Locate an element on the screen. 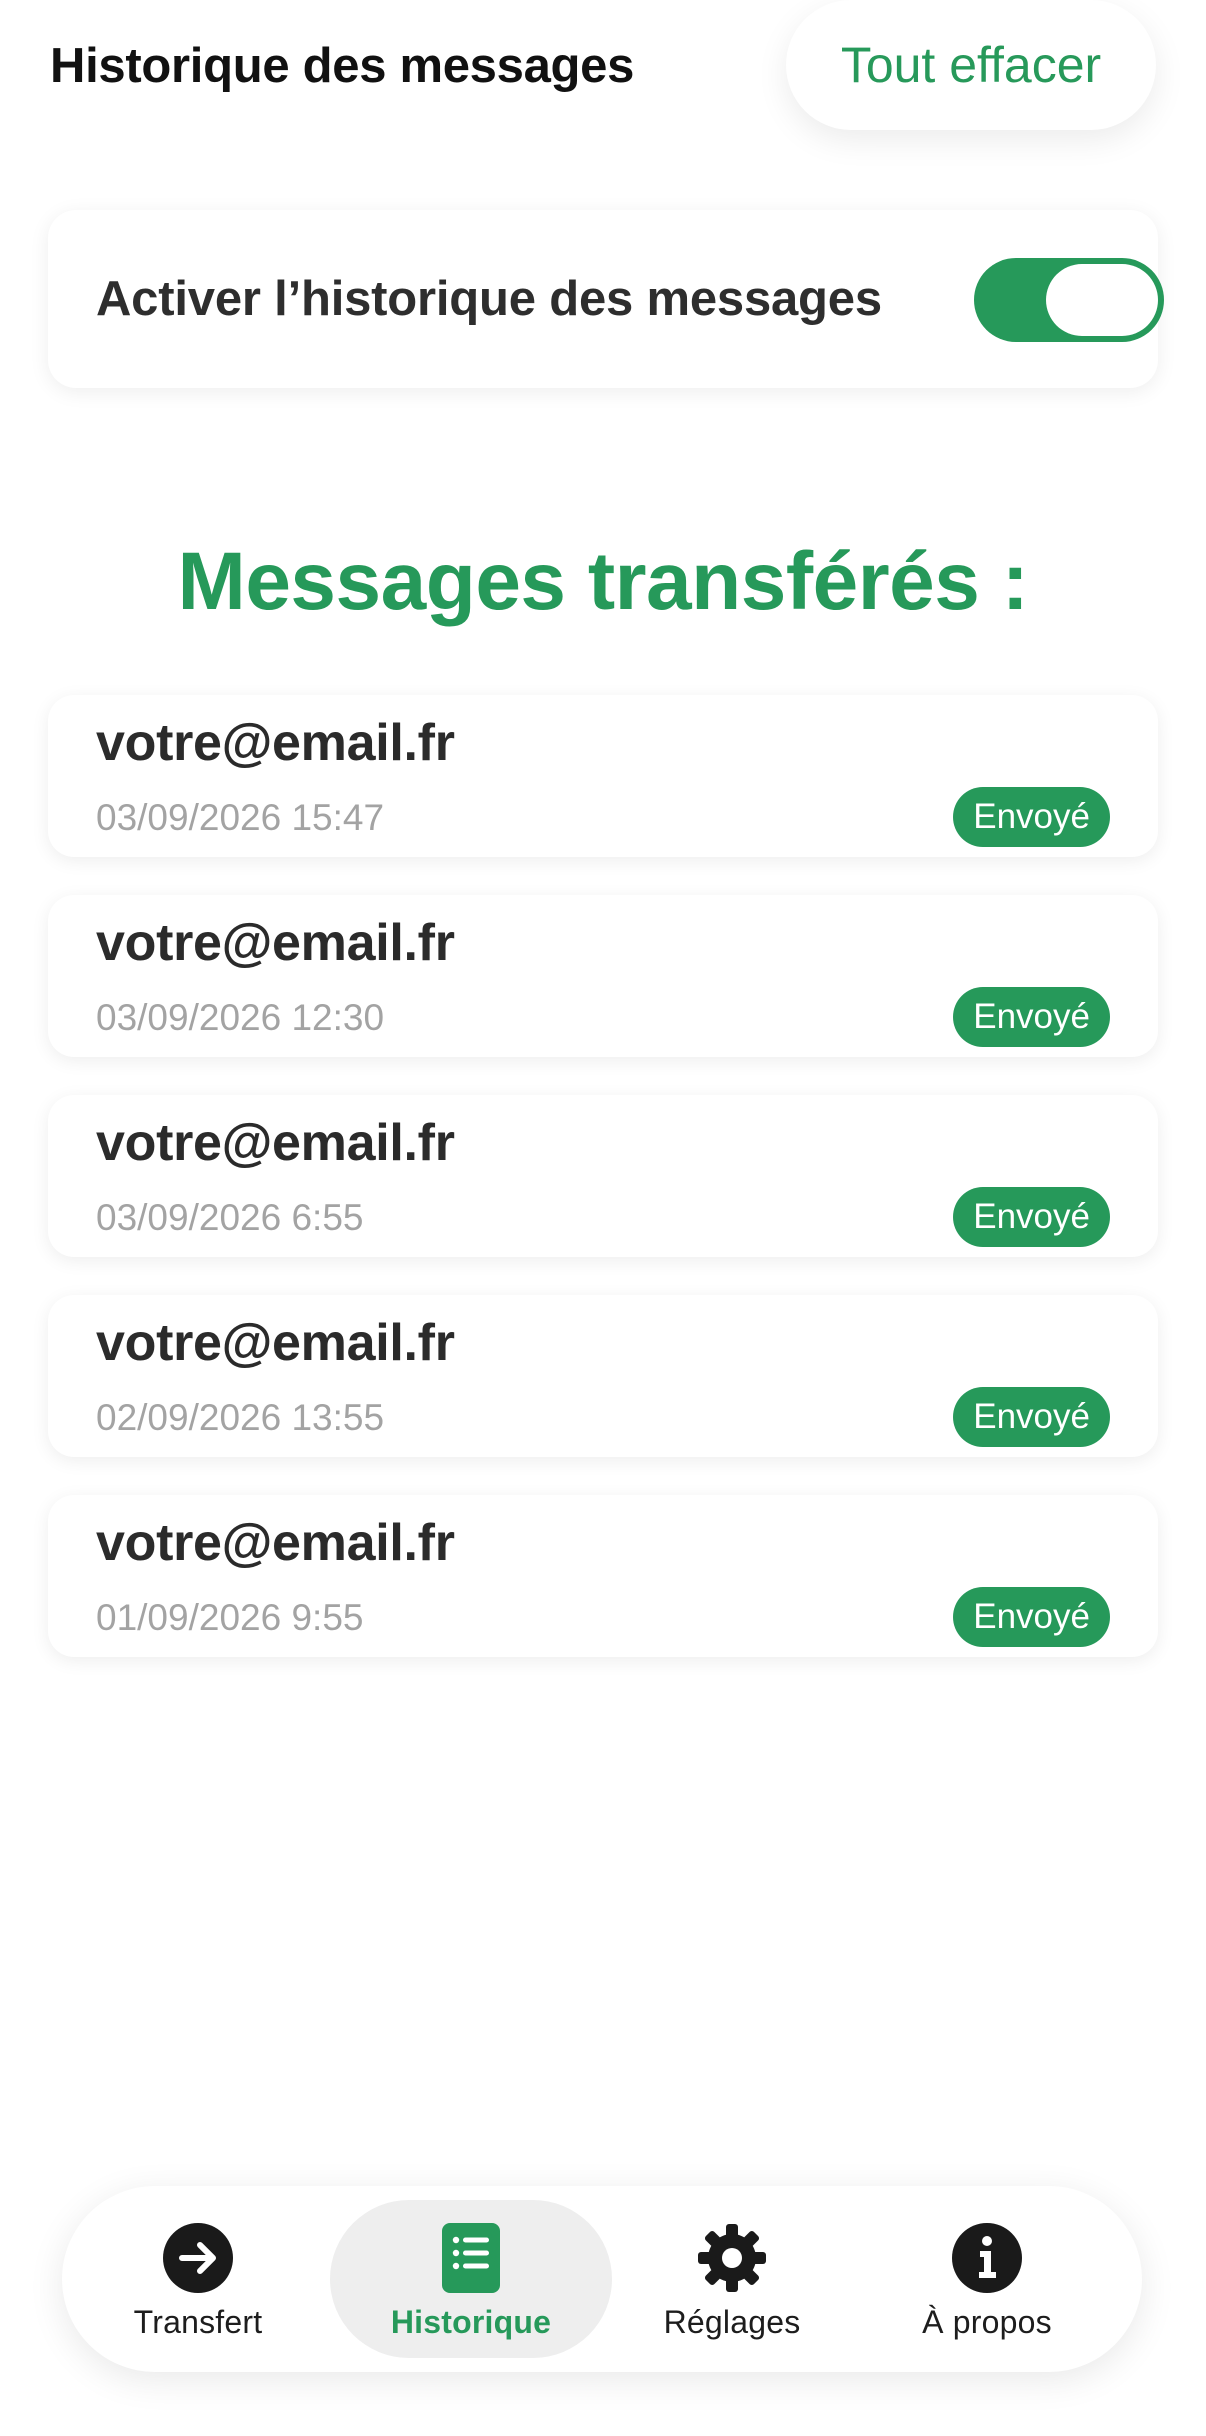  page-title: Historique des messages is located at coordinates (342, 66).